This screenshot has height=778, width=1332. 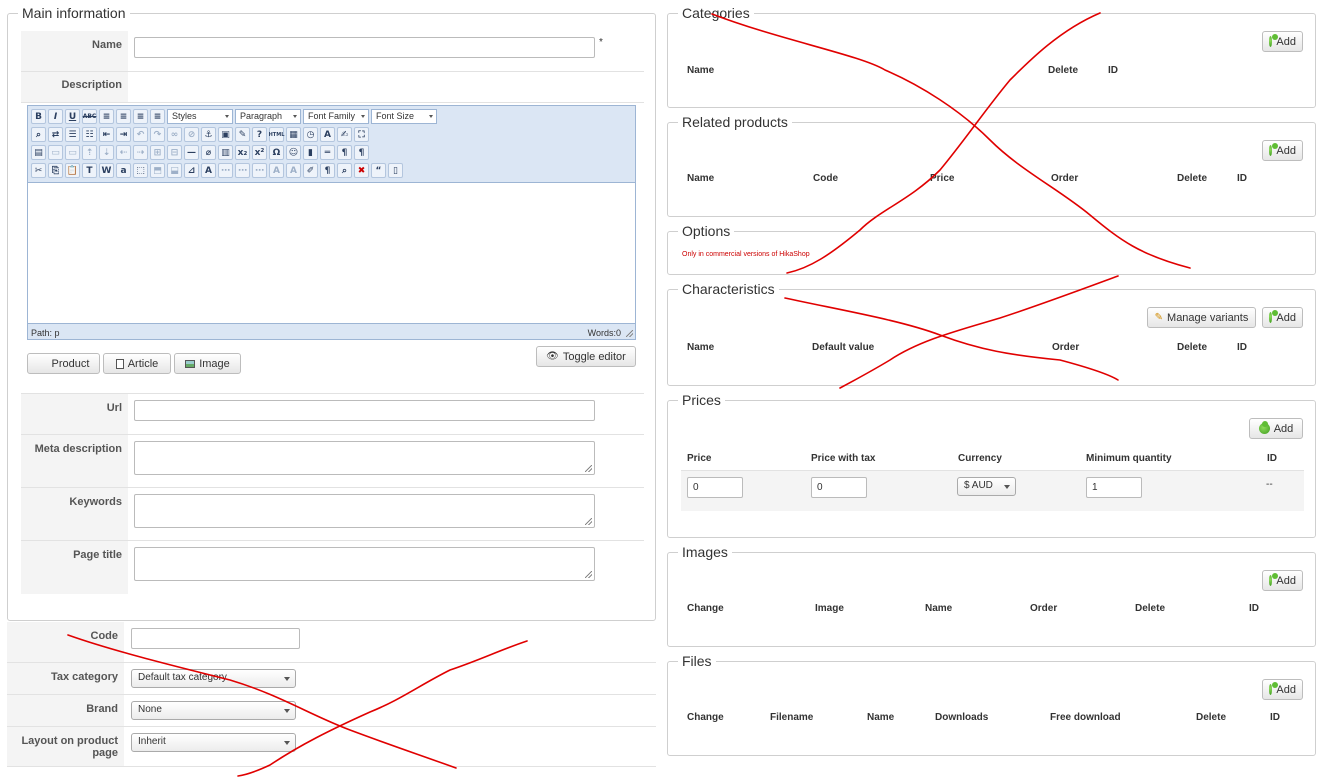 What do you see at coordinates (276, 152) in the screenshot?
I see `special-char-icon: Ω` at bounding box center [276, 152].